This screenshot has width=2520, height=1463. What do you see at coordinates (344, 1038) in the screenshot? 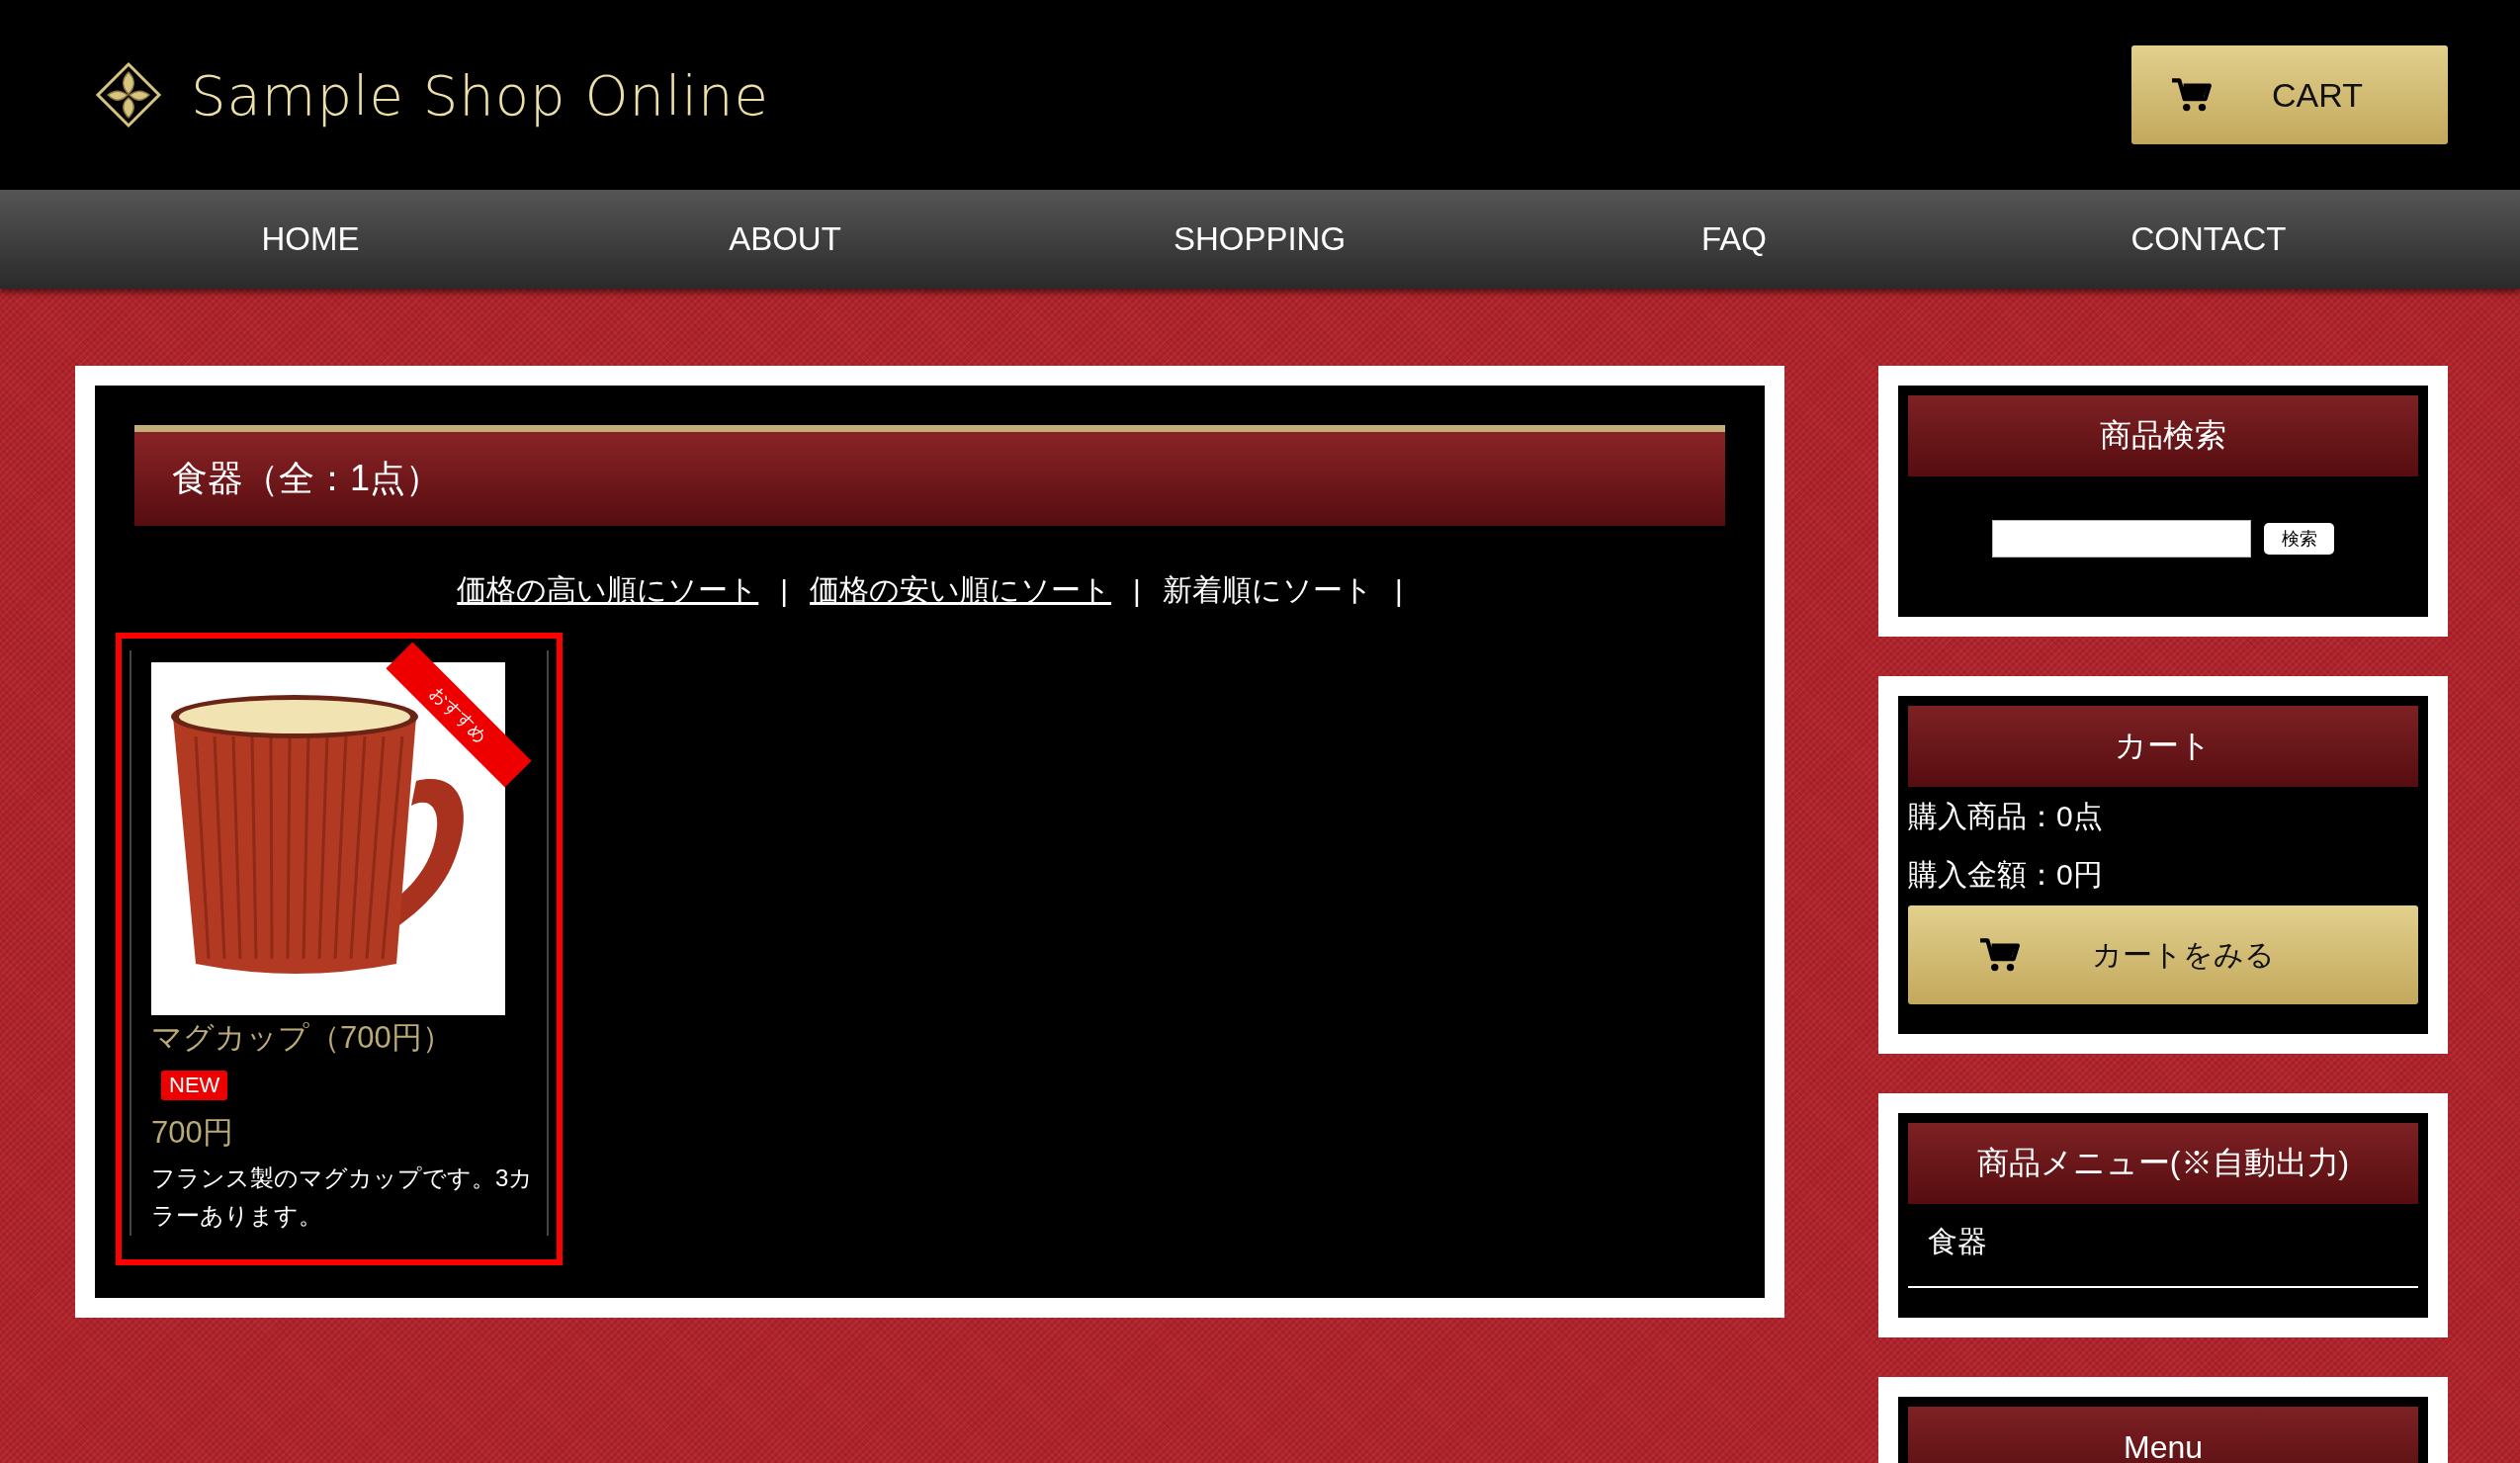
I see `product-name-link: マグカップ（700円）` at bounding box center [344, 1038].